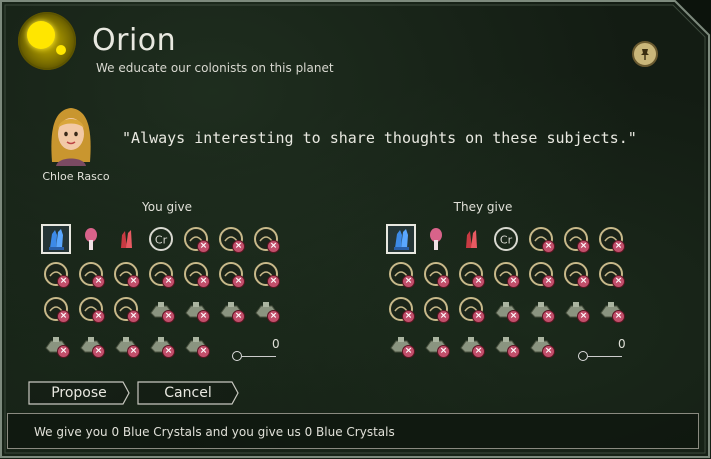 This screenshot has width=711, height=459. I want to click on tech-sensor-icon: ×, so click(436, 274).